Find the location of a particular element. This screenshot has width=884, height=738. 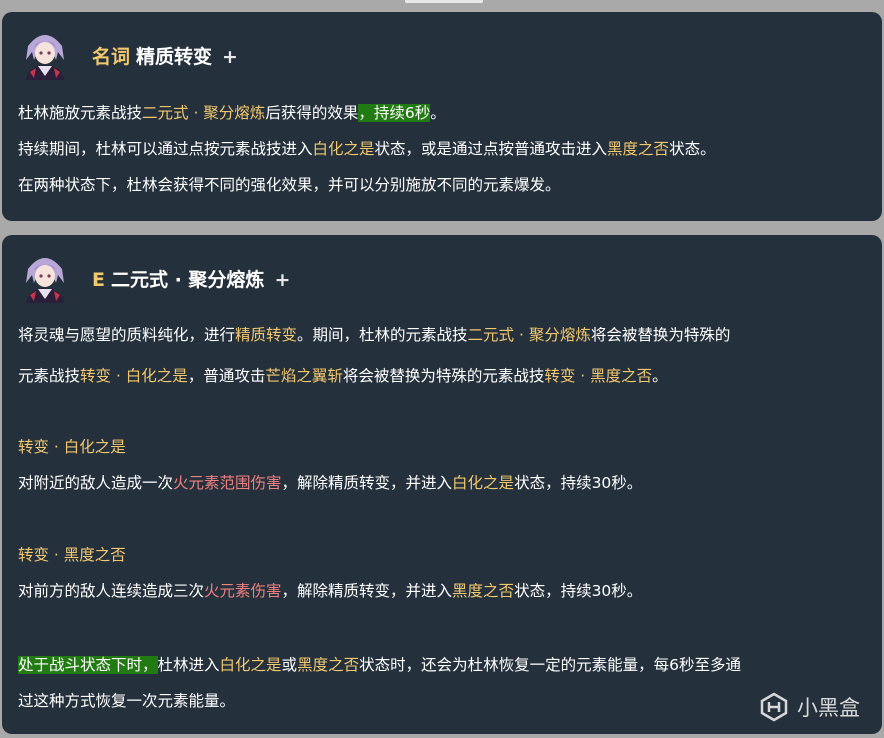

damage-link: 火元素范围伤害 is located at coordinates (227, 483).